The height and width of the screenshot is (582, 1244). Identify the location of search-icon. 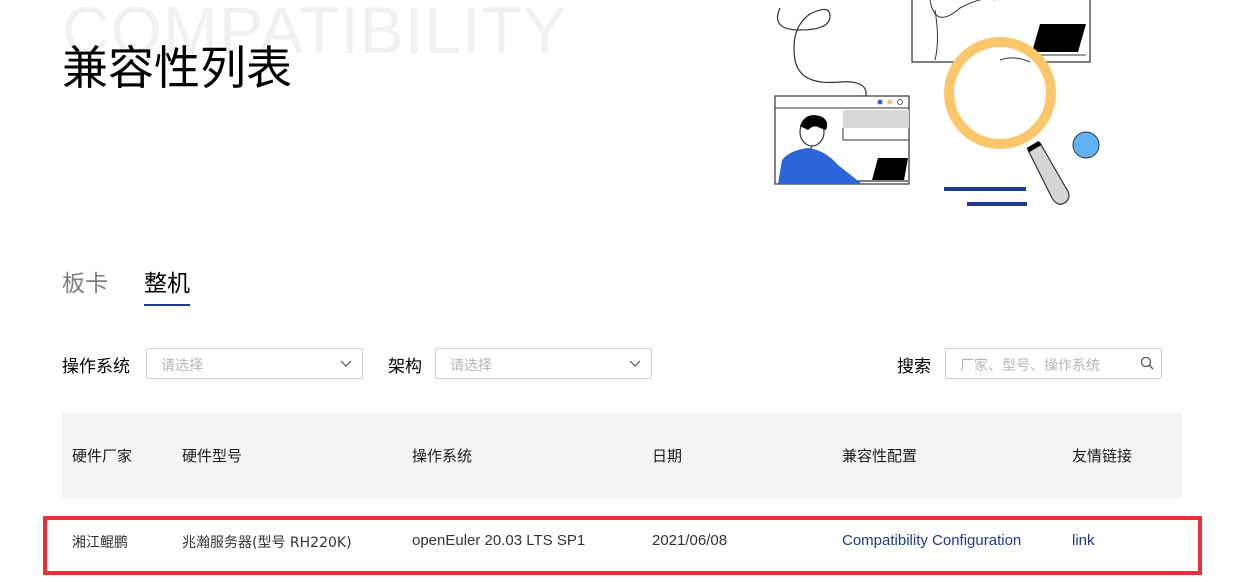
(1147, 363).